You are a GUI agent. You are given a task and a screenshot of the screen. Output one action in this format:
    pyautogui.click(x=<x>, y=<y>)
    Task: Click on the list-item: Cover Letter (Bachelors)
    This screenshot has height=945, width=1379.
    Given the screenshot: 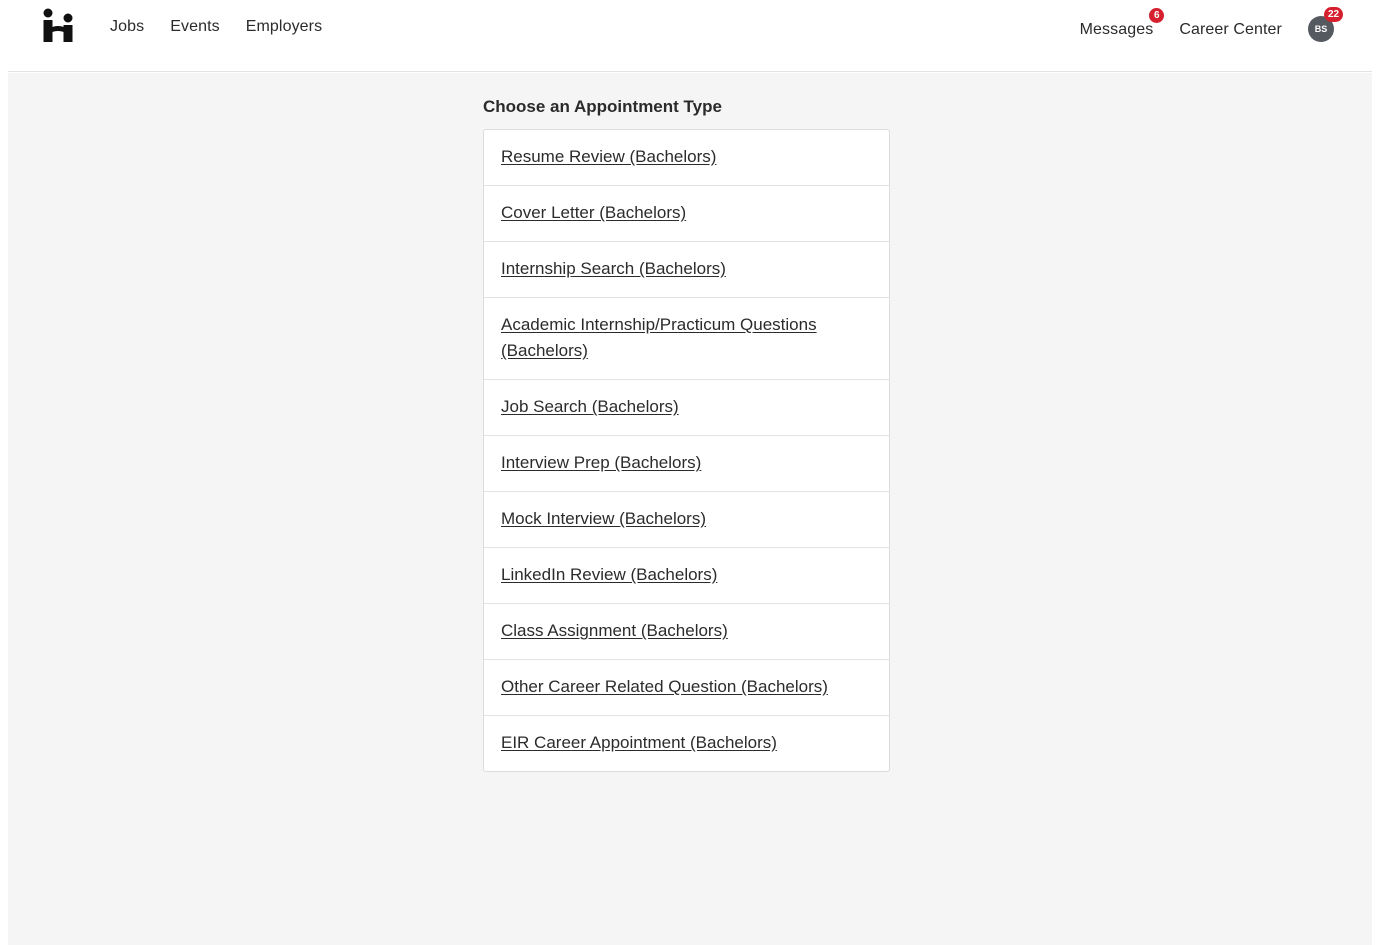 What is the action you would take?
    pyautogui.click(x=686, y=213)
    